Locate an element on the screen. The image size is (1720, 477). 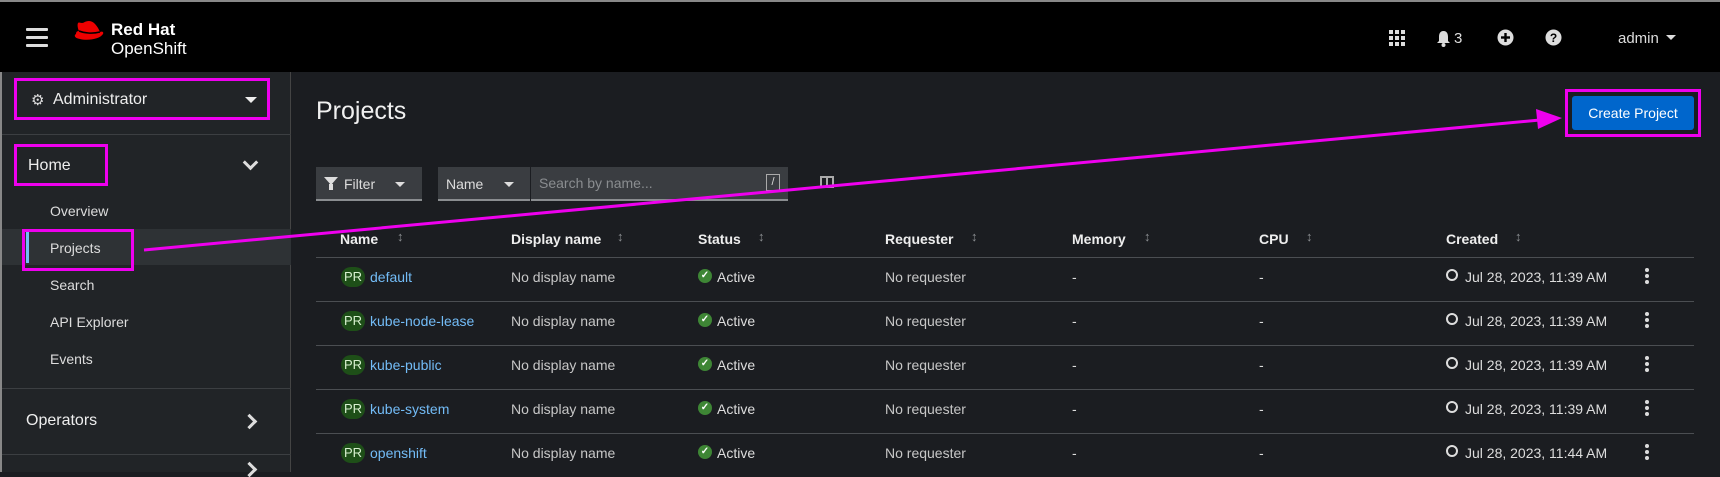
globe-icon is located at coordinates (1452, 319).